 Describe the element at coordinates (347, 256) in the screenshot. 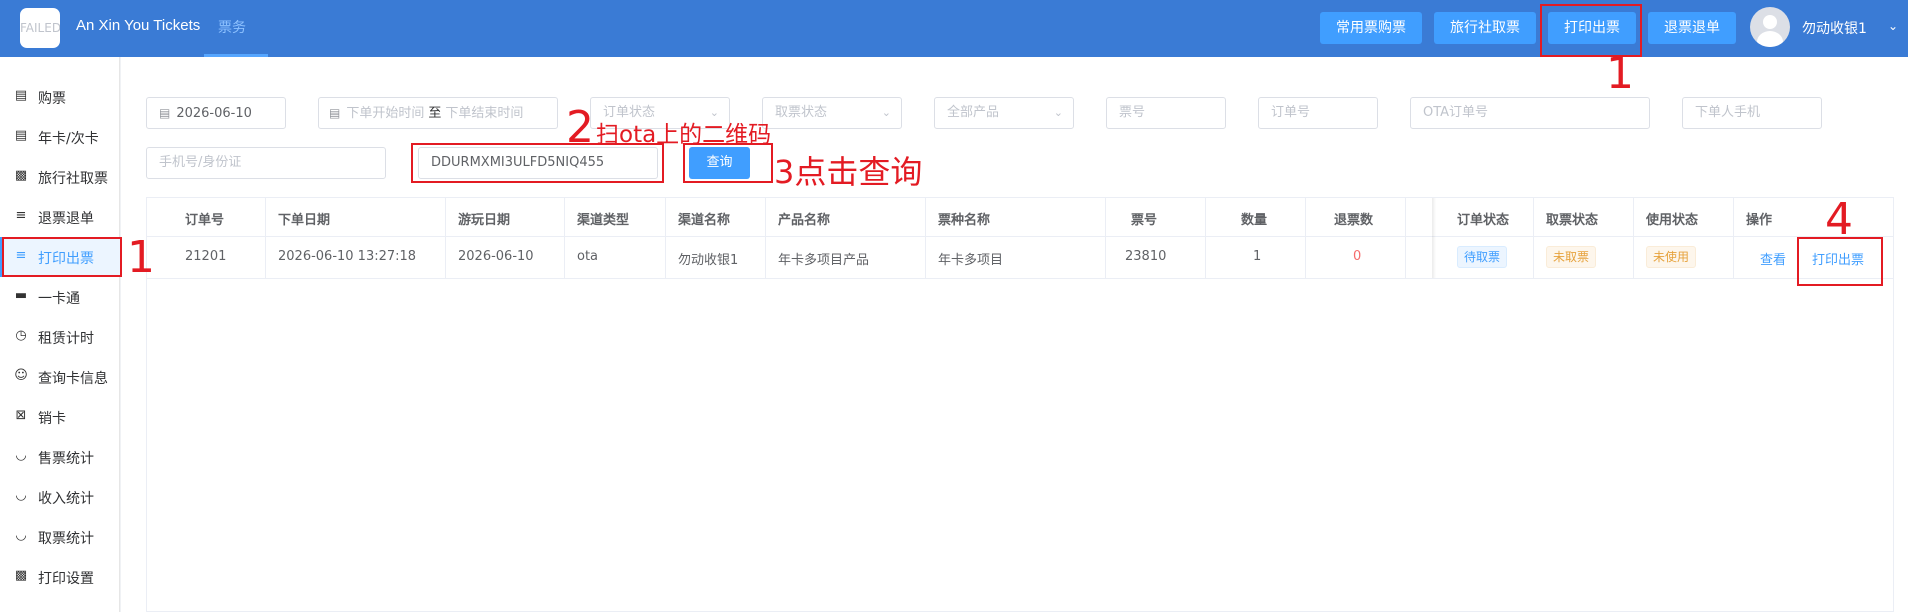

I see `td-order-date: 2026-06-10 13:27:18` at that location.